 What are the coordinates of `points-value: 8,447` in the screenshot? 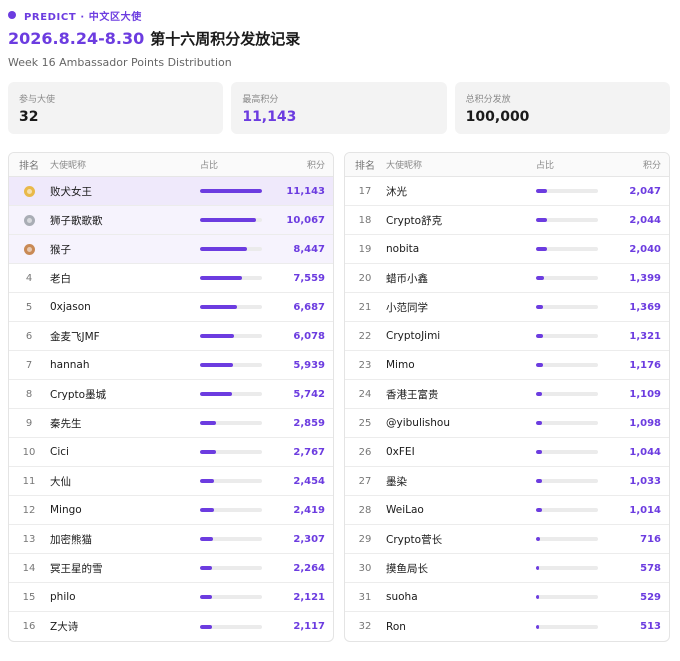 It's located at (309, 249).